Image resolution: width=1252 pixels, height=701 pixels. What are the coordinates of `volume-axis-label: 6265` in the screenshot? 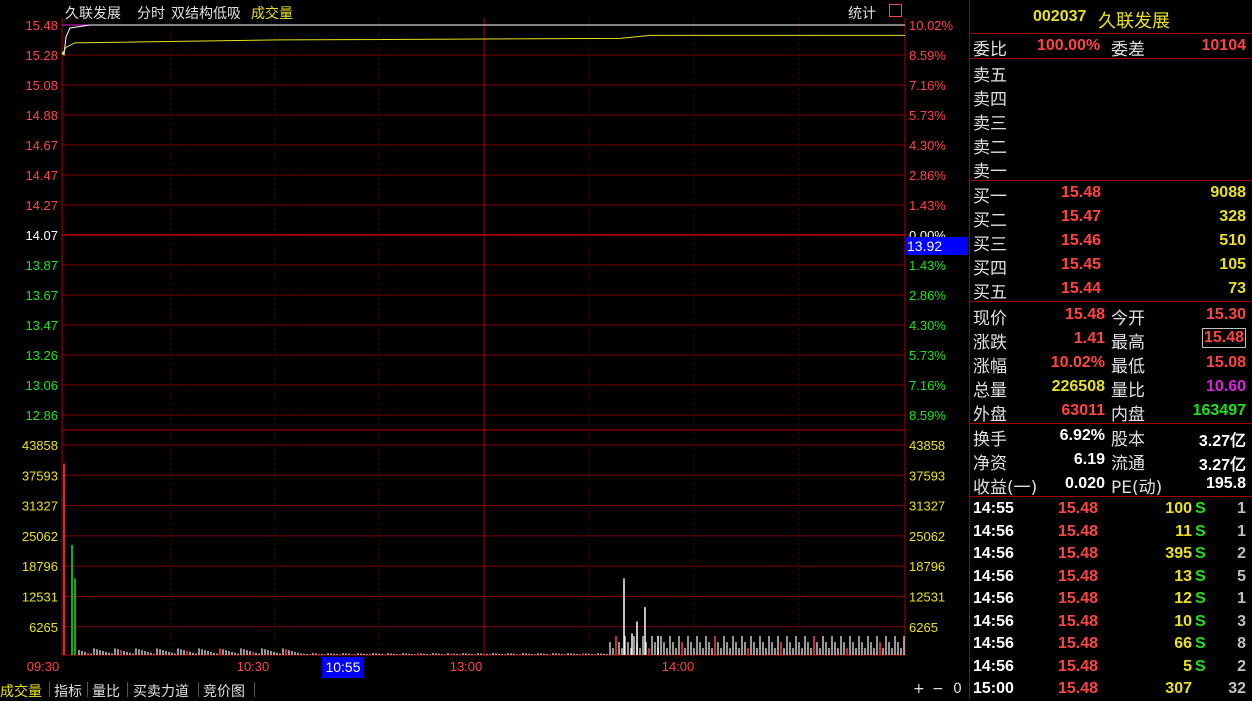 It's located at (43, 627).